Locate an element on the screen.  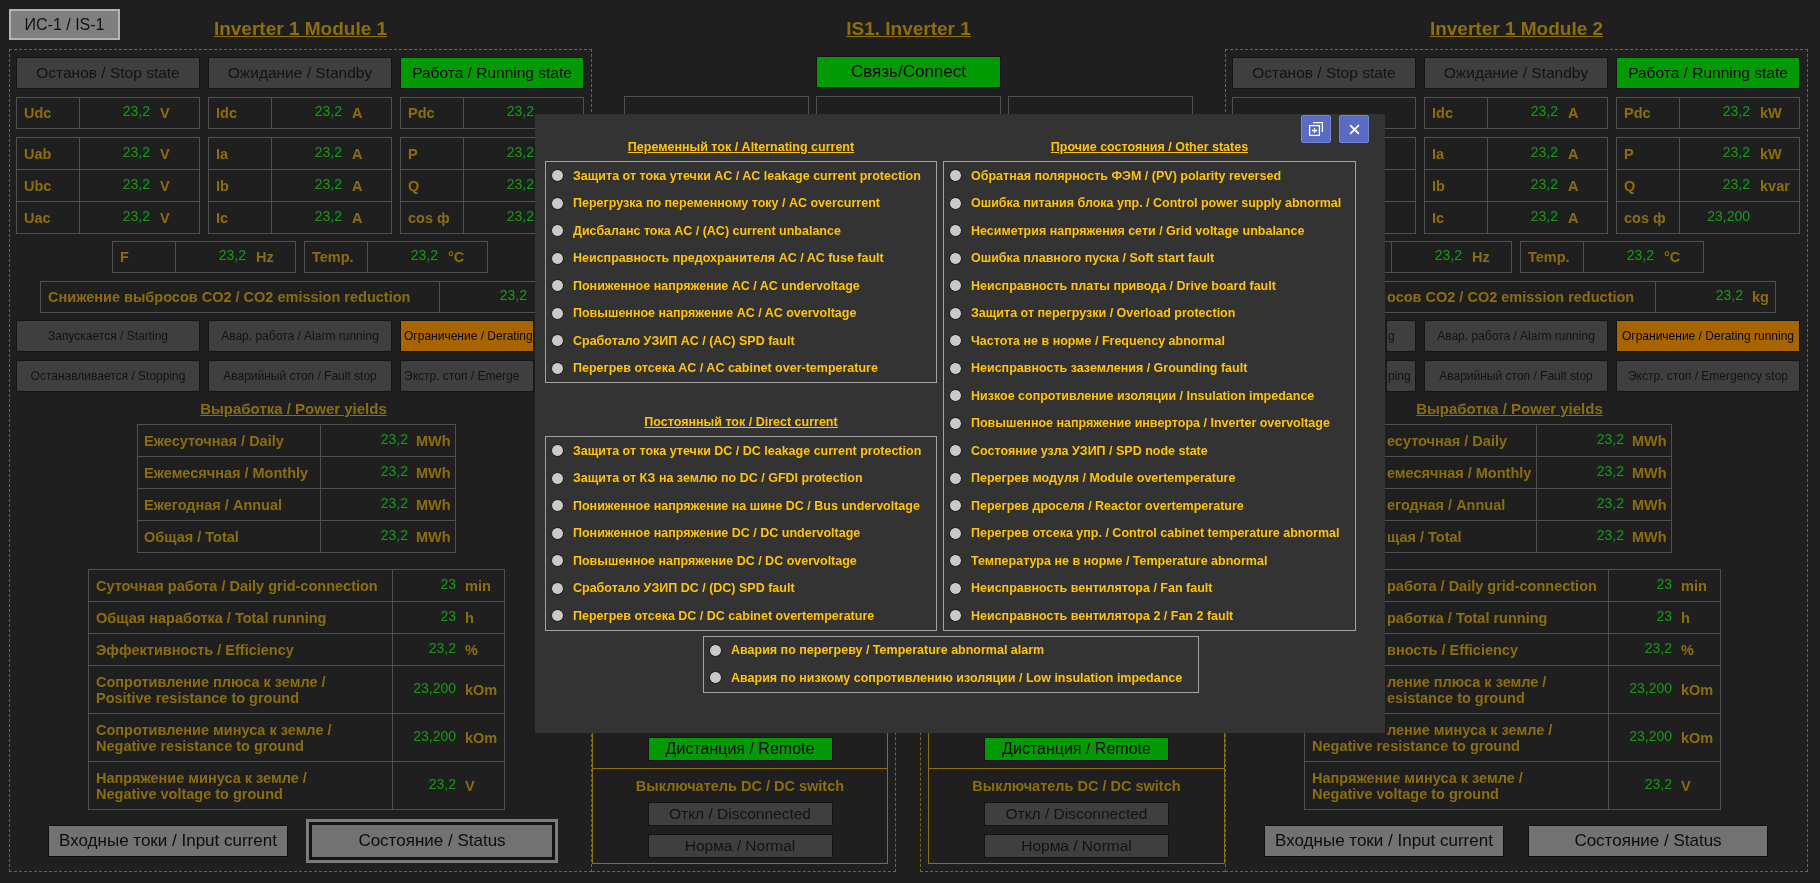
yield-label: емесячная / Monthly is located at coordinates (1459, 472).